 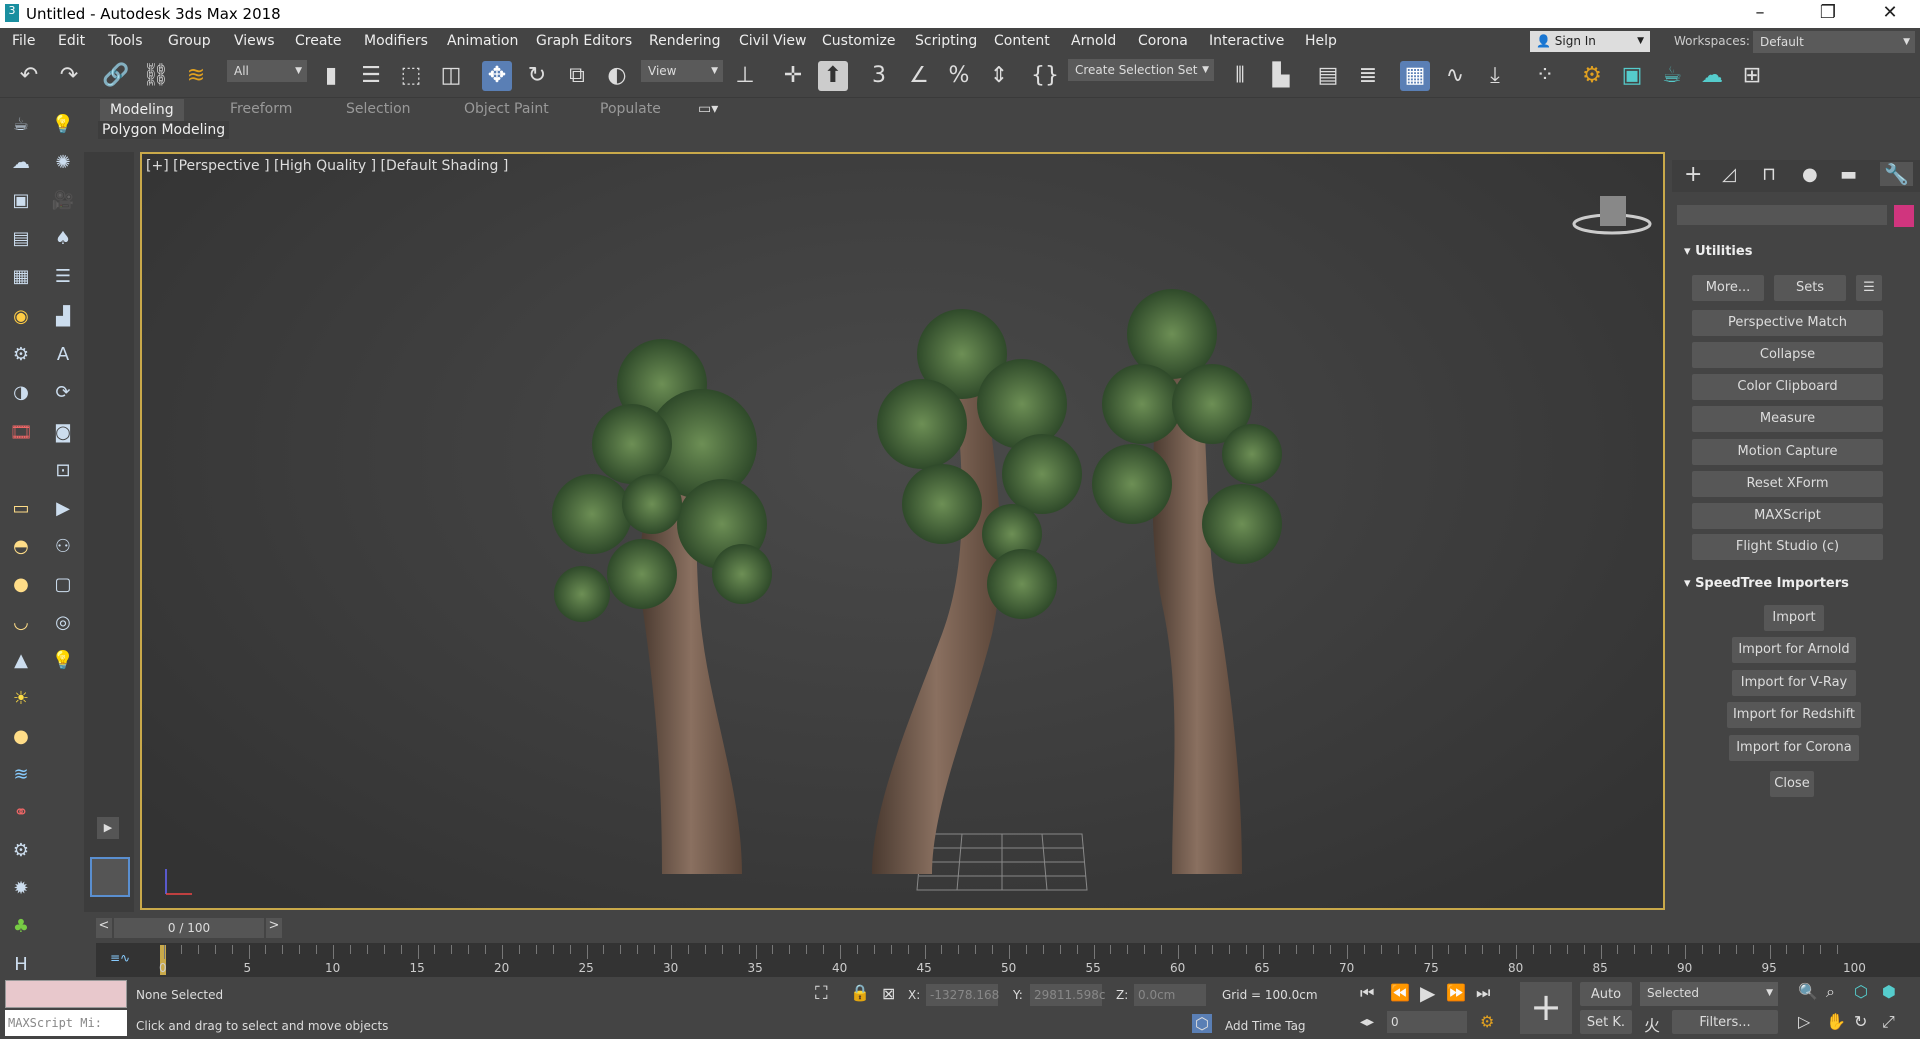 What do you see at coordinates (1787, 387) in the screenshot?
I see `color-clipboard-button: Color Clipboard` at bounding box center [1787, 387].